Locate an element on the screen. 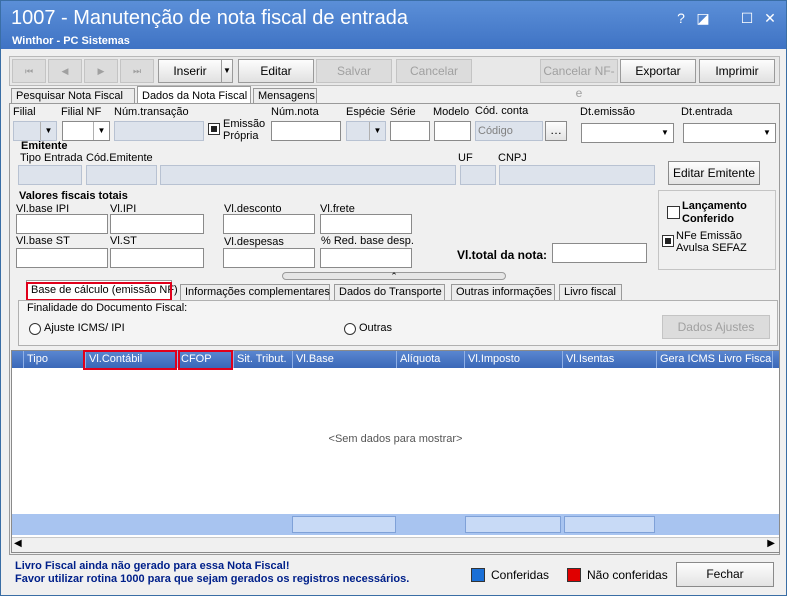 The width and height of the screenshot is (787, 596). restore-icon: ◪ is located at coordinates (703, 18).